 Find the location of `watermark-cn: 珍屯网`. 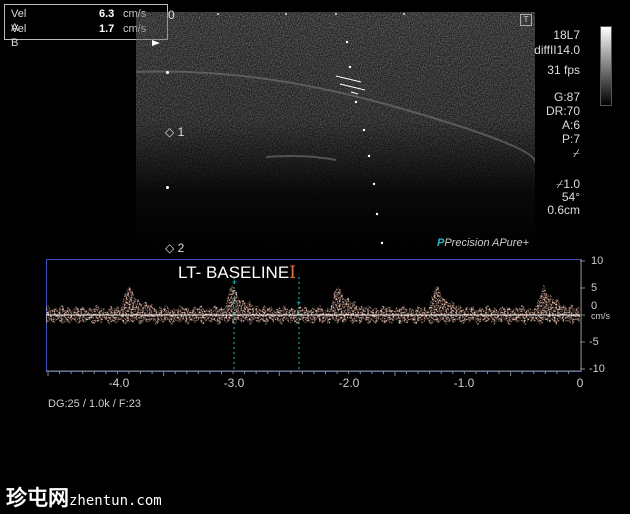

watermark-cn: 珍屯网 is located at coordinates (37, 498).